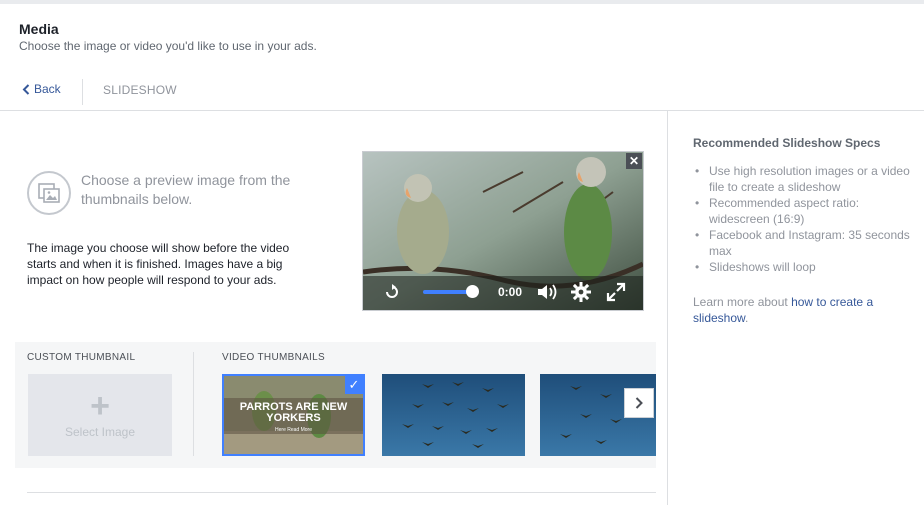 This screenshot has height=505, width=924. I want to click on thumbnail-divider, so click(193, 404).